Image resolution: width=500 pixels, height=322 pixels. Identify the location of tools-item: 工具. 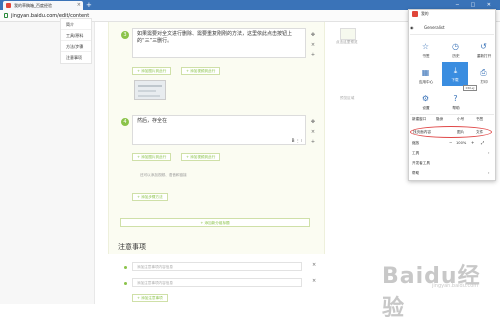
(415, 153).